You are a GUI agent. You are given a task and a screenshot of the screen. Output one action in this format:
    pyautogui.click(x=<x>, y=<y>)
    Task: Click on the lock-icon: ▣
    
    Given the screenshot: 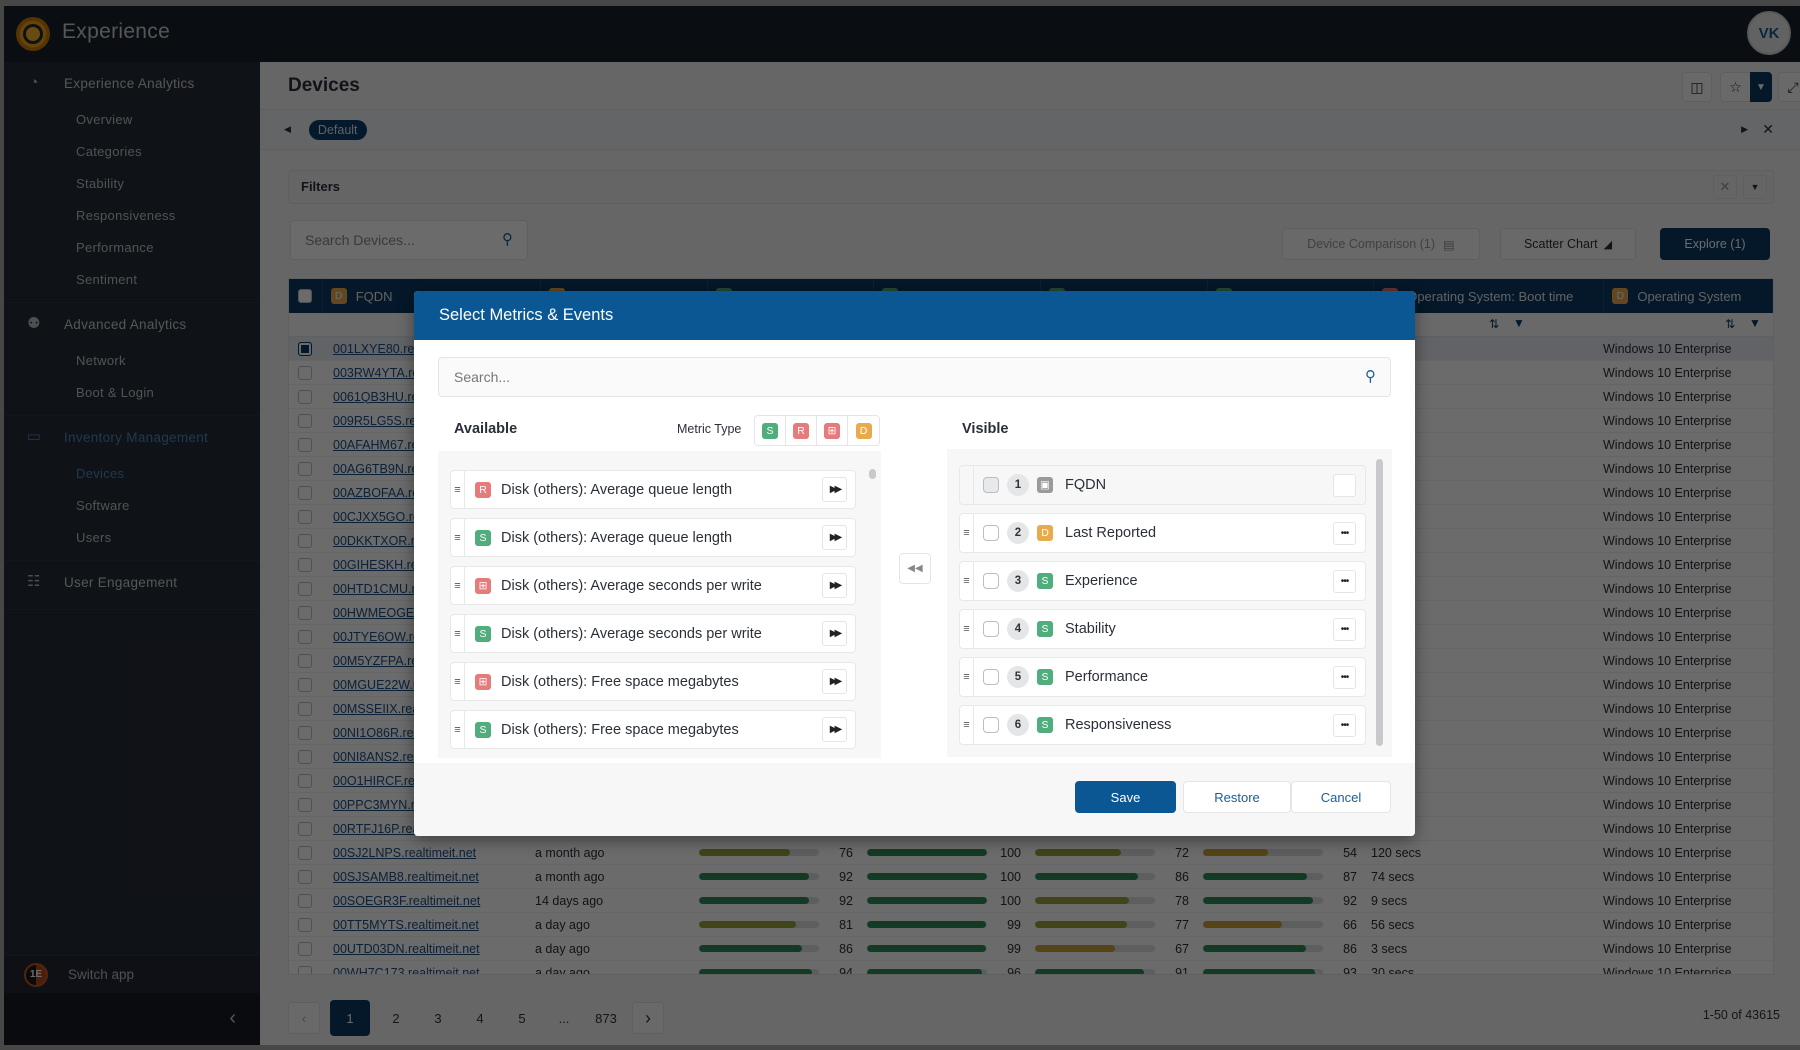 What is the action you would take?
    pyautogui.click(x=1045, y=485)
    